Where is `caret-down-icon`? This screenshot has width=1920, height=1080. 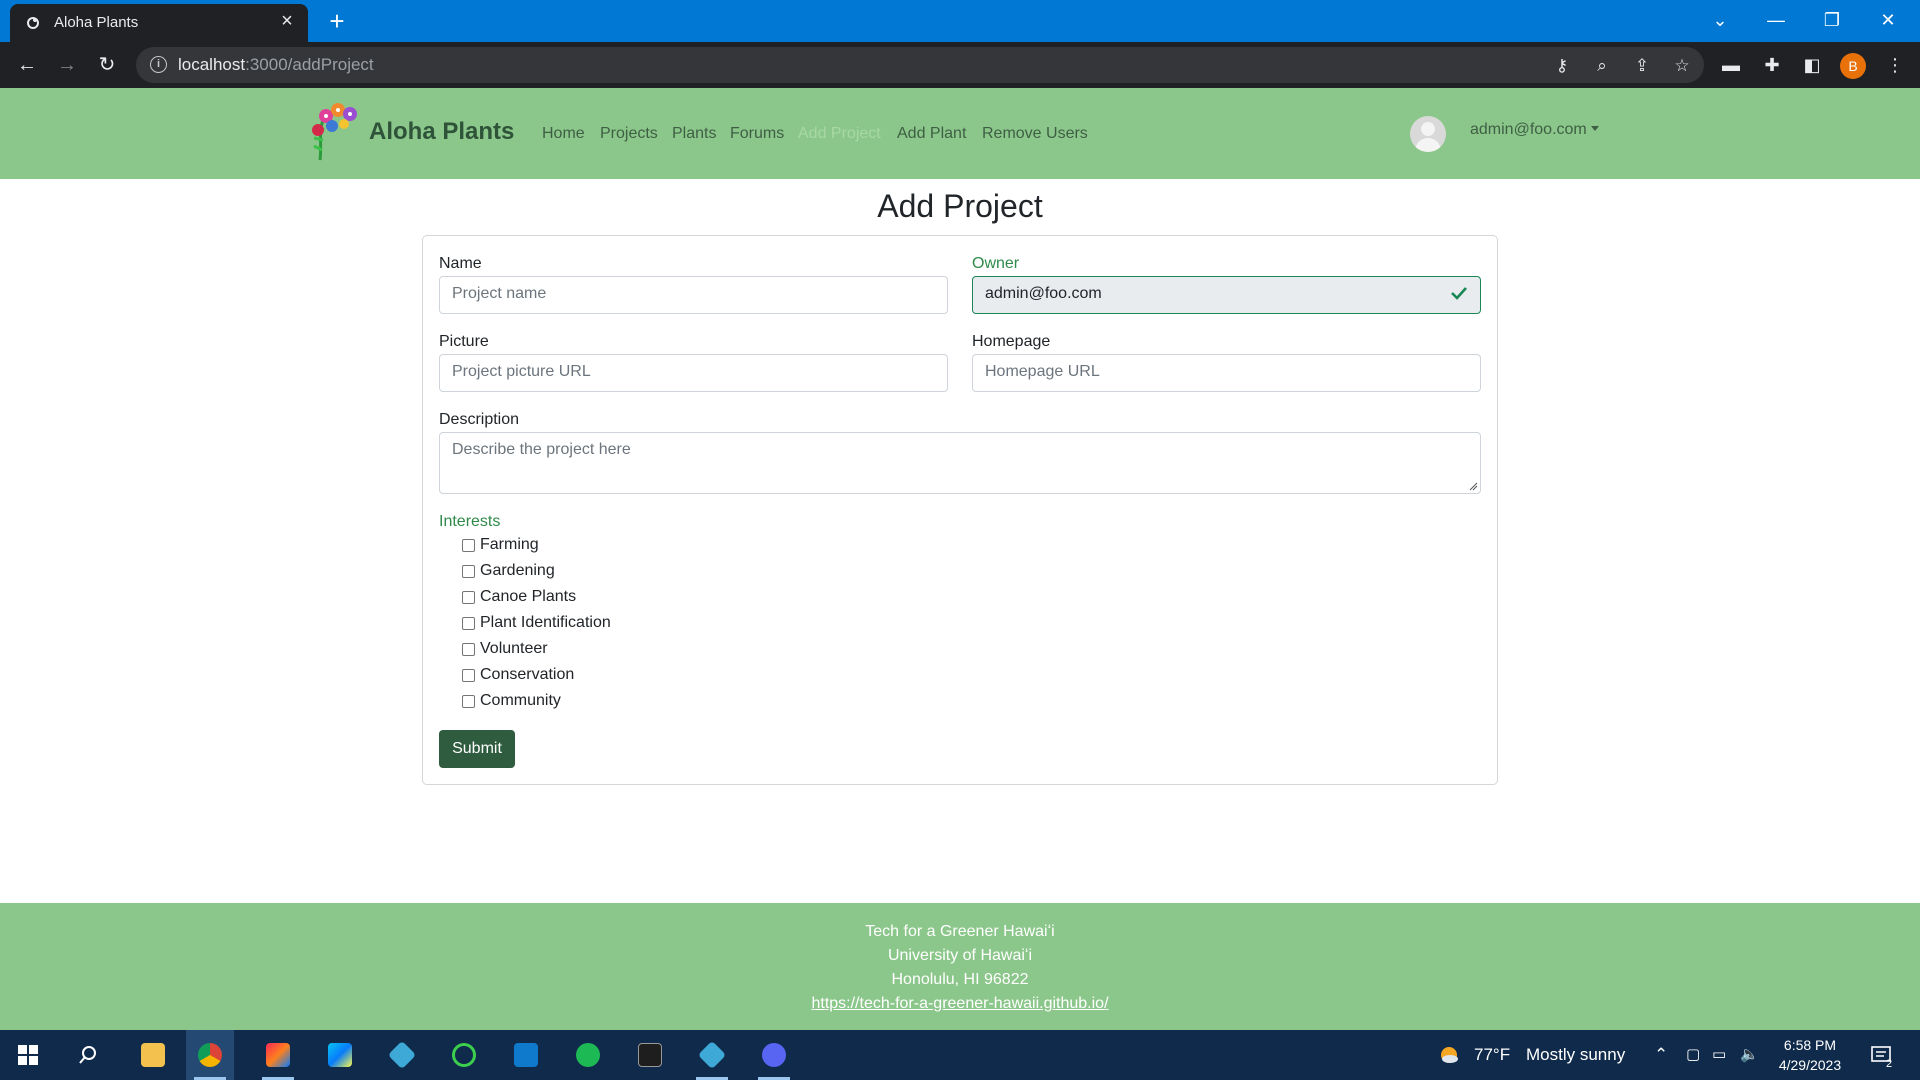 caret-down-icon is located at coordinates (1594, 128).